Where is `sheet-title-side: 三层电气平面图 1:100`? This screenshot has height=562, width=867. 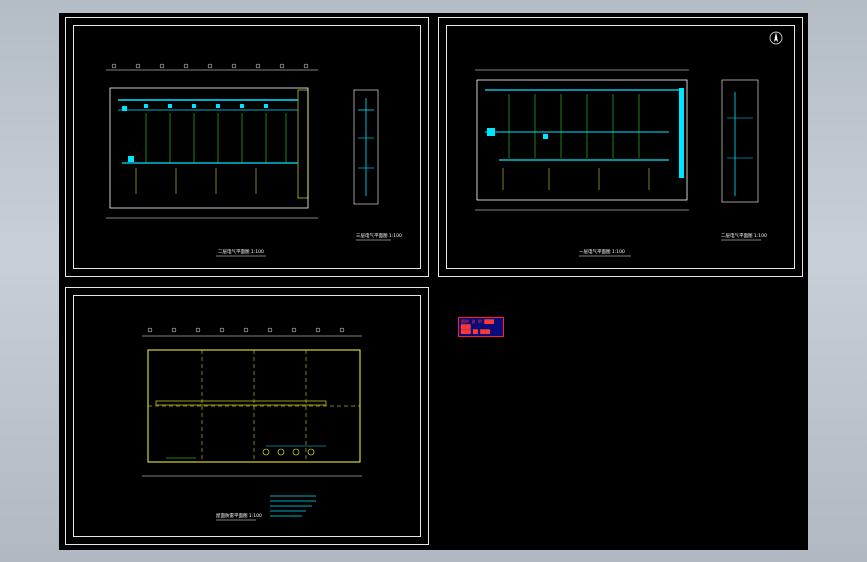
sheet-title-side: 三层电气平面图 1:100 is located at coordinates (379, 235).